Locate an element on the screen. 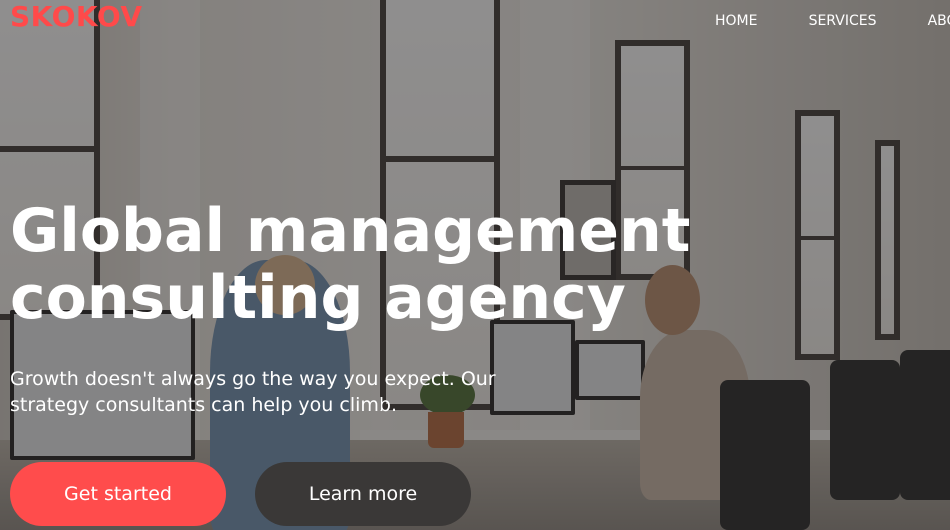 This screenshot has height=530, width=950. main-nav: HOME SERVICES ABOUT is located at coordinates (832, 19).